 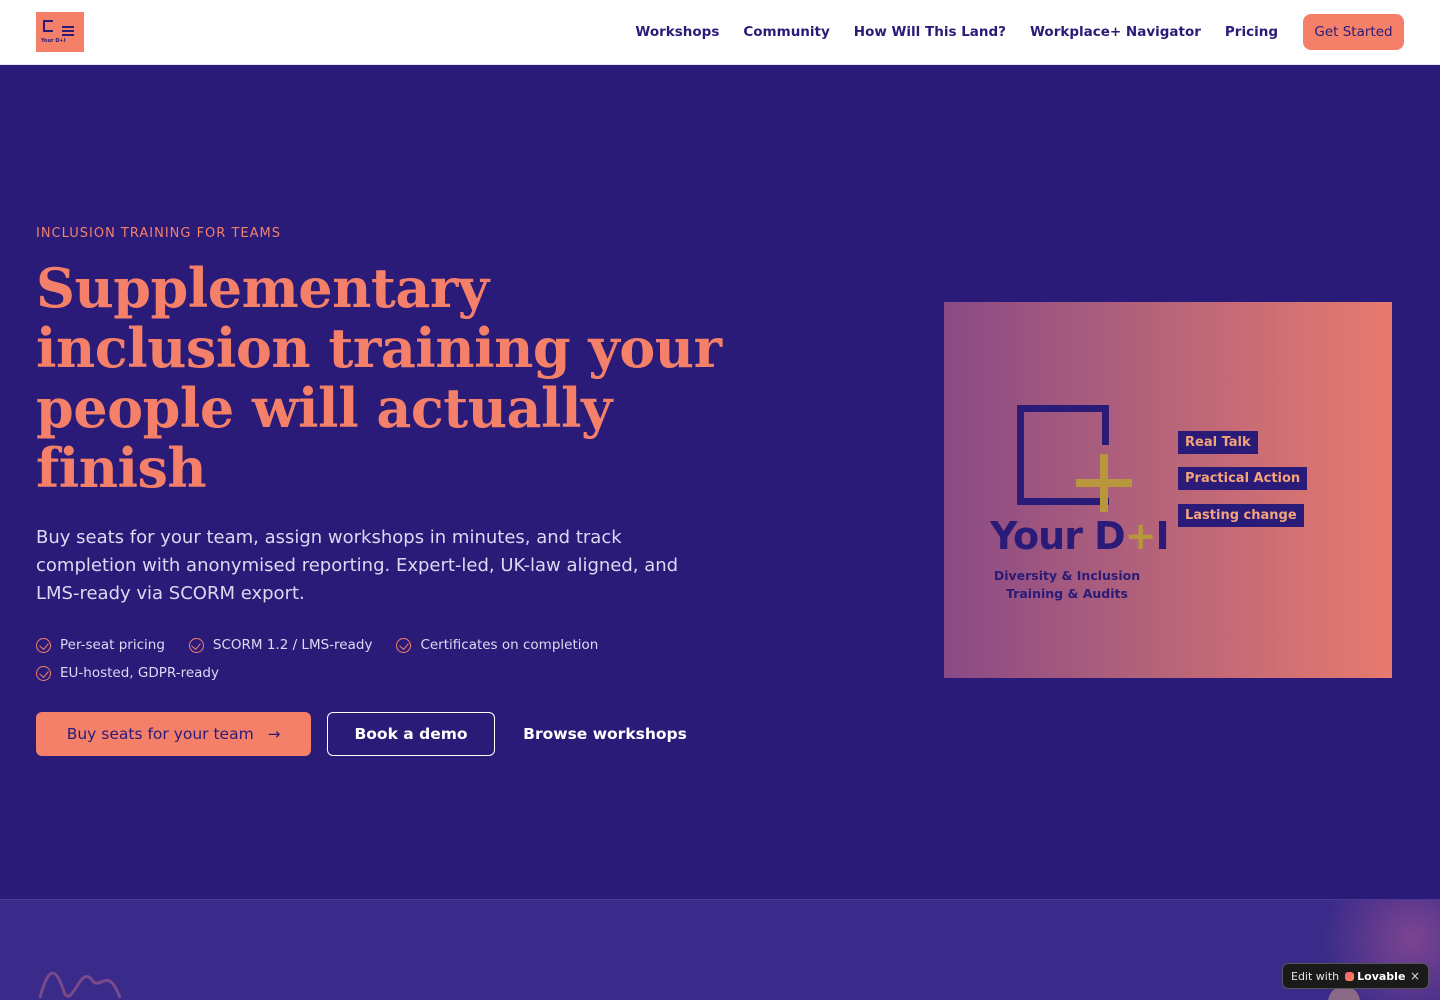 What do you see at coordinates (1140, 536) in the screenshot?
I see `brand-plus: +` at bounding box center [1140, 536].